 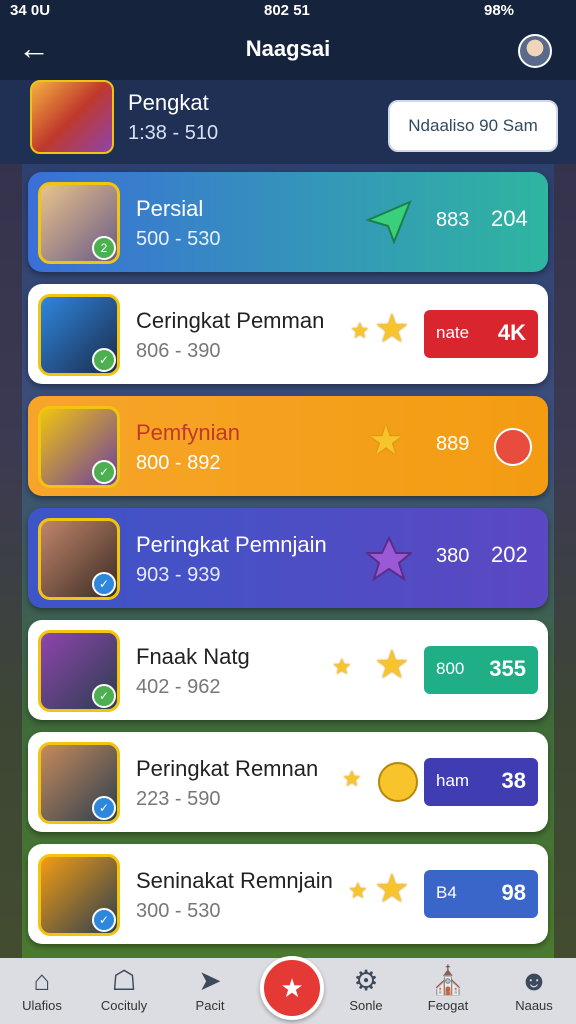 What do you see at coordinates (178, 239) in the screenshot?
I see `row-range: 500 - 530` at bounding box center [178, 239].